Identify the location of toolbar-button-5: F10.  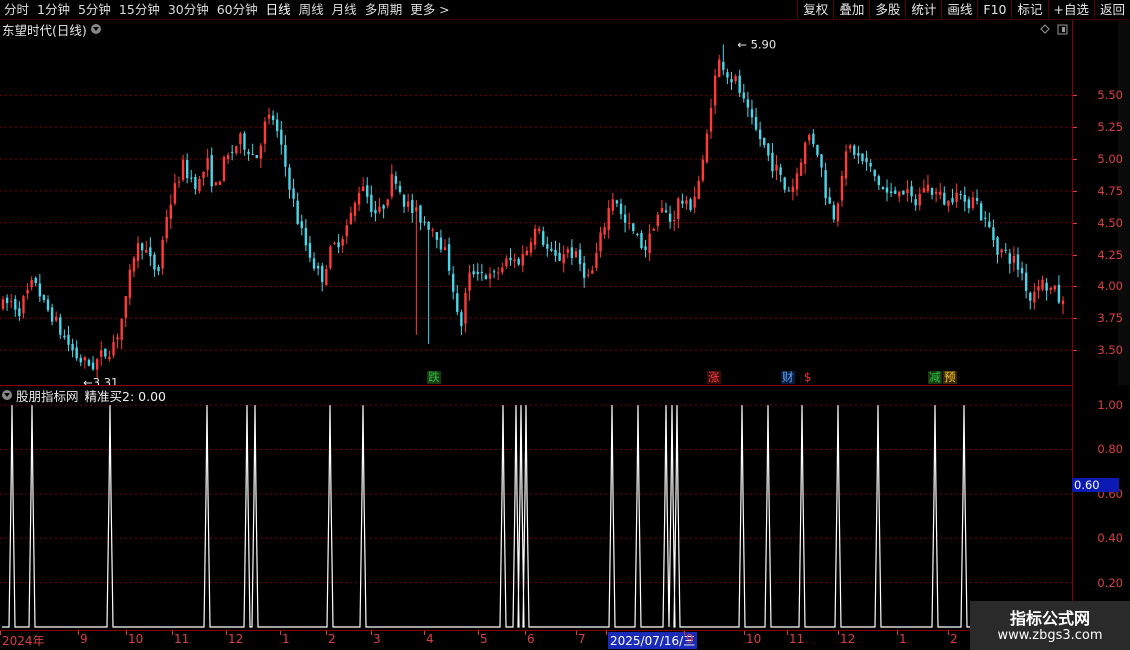
(994, 9).